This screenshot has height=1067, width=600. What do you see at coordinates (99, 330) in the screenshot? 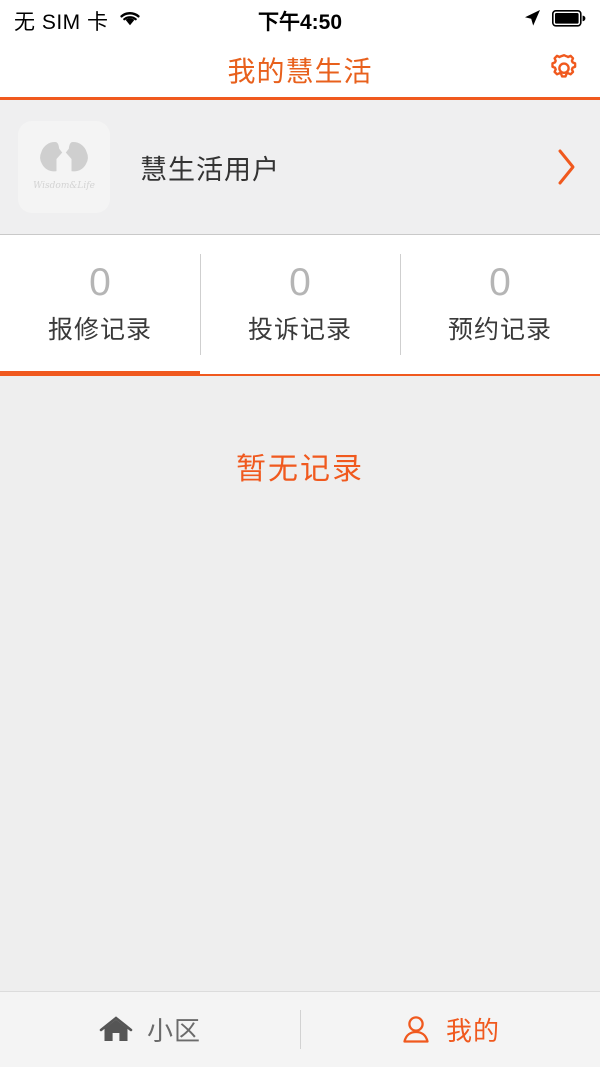
I see `tab-label: 报修记录` at bounding box center [99, 330].